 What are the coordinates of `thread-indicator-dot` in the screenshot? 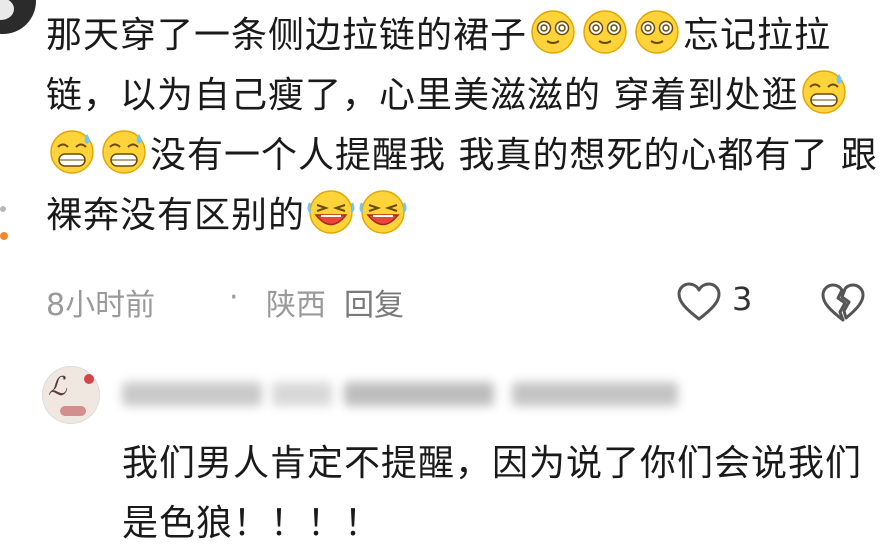 It's located at (3, 209).